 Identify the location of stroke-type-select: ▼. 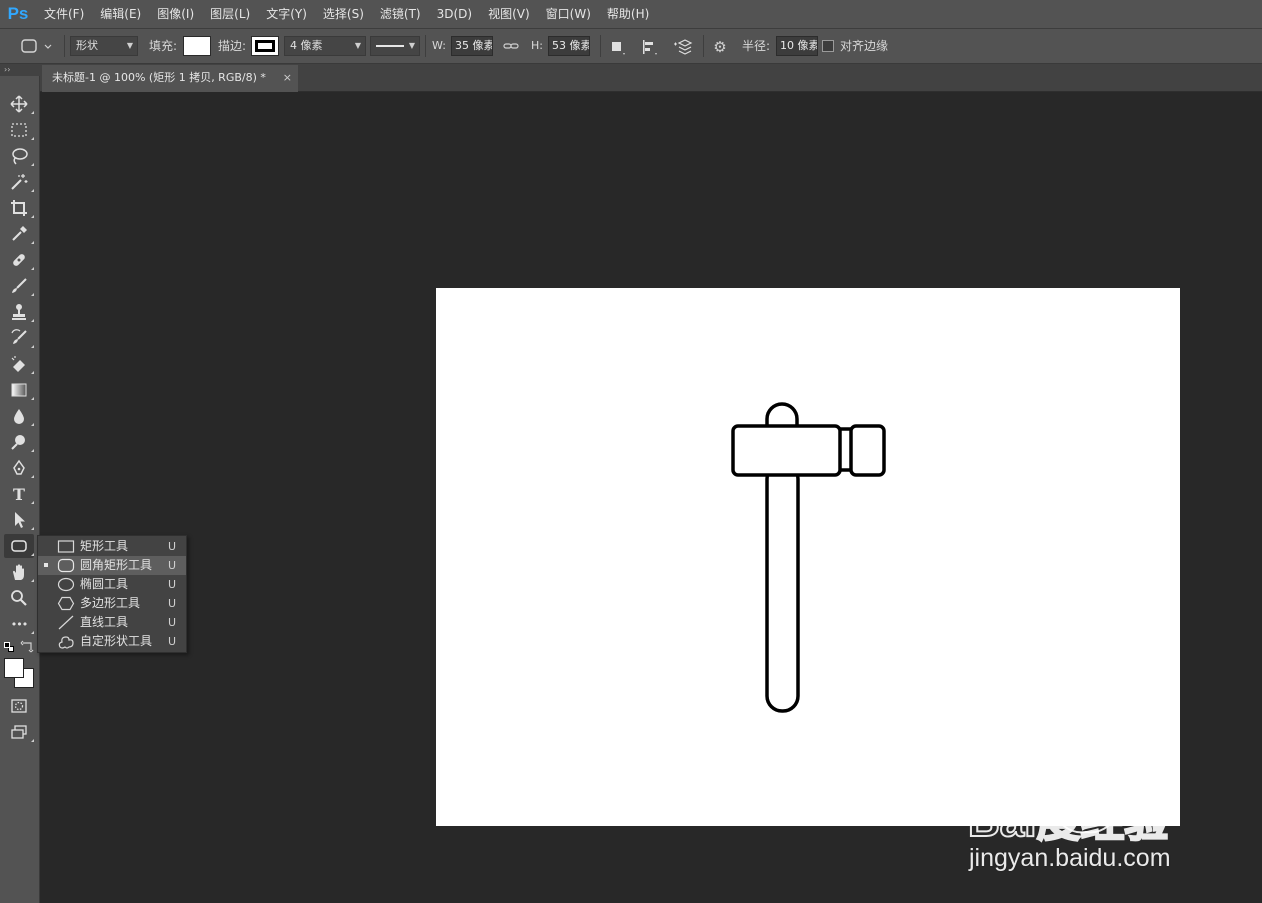
(395, 46).